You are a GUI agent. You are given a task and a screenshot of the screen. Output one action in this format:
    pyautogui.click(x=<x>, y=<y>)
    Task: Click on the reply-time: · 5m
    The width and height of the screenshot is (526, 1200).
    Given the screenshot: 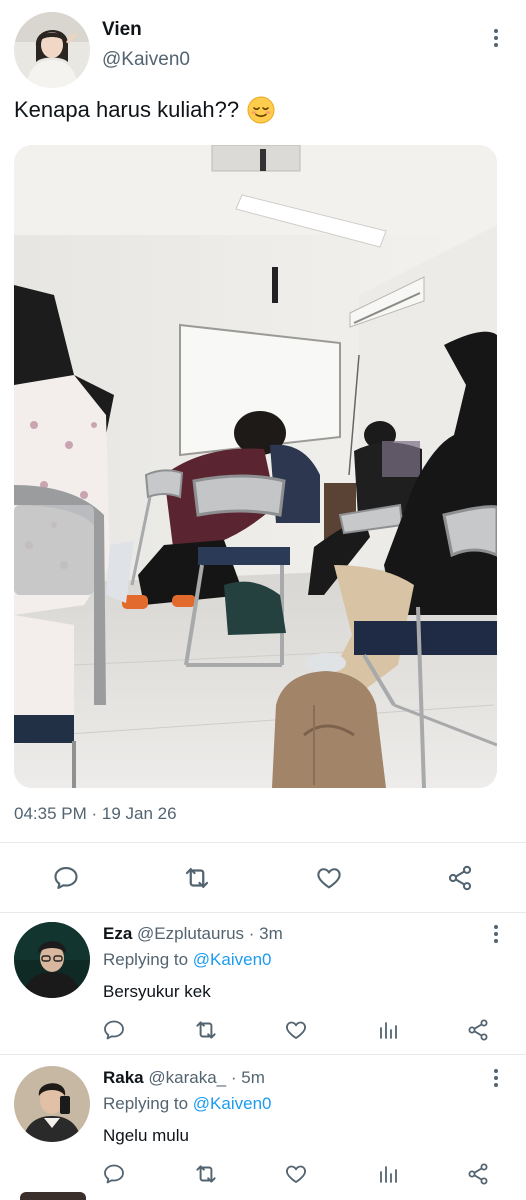 What is the action you would take?
    pyautogui.click(x=247, y=1077)
    